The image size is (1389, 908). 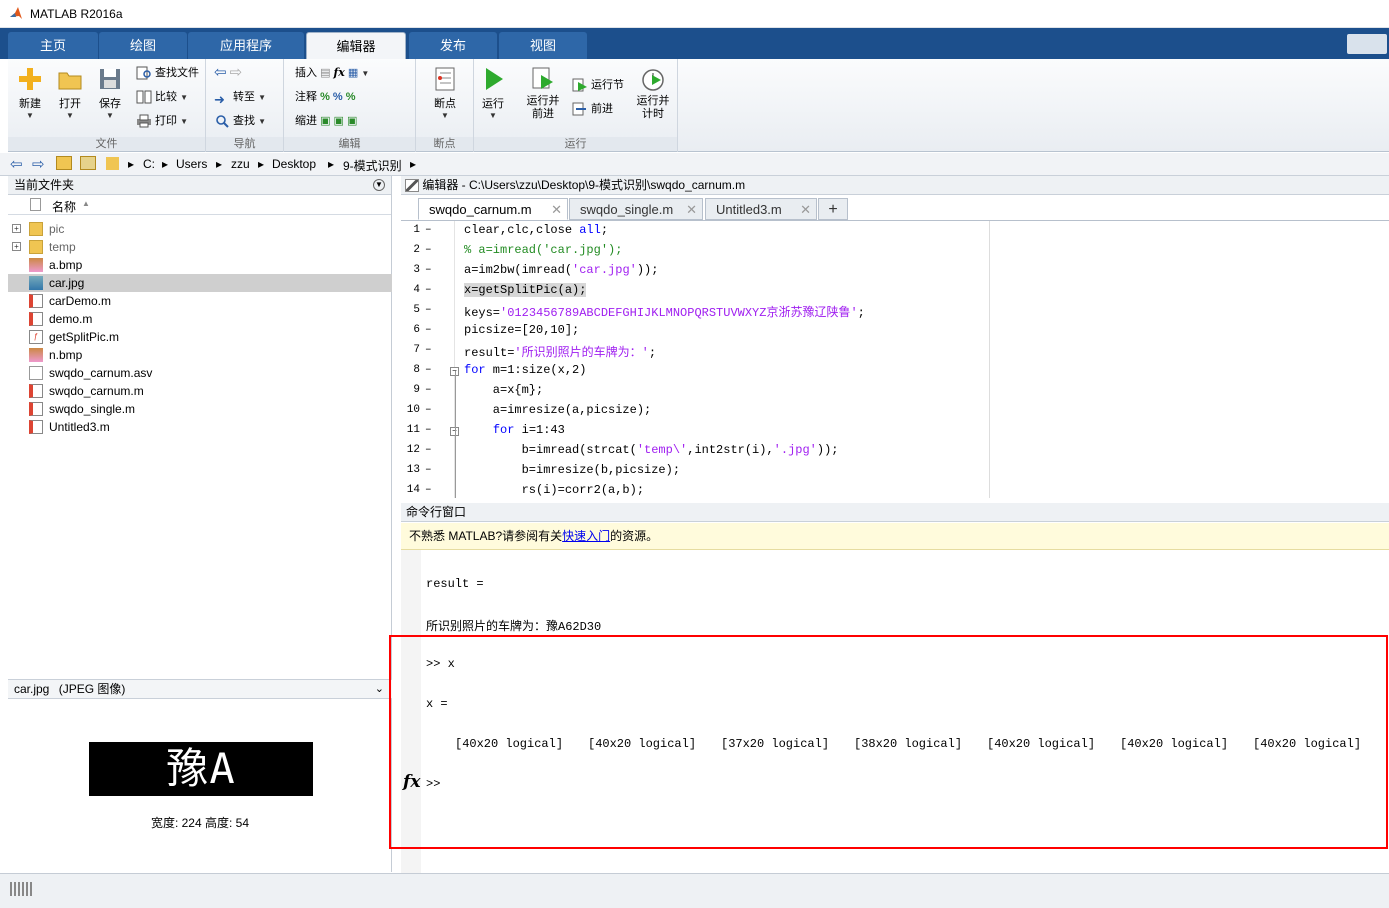 I want to click on list-item-file: swqdo_carnum.asv, so click(x=200, y=373).